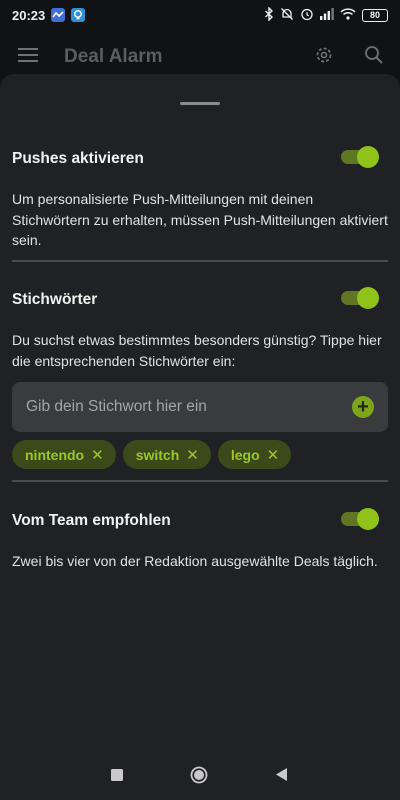  I want to click on wifi-icon, so click(348, 15).